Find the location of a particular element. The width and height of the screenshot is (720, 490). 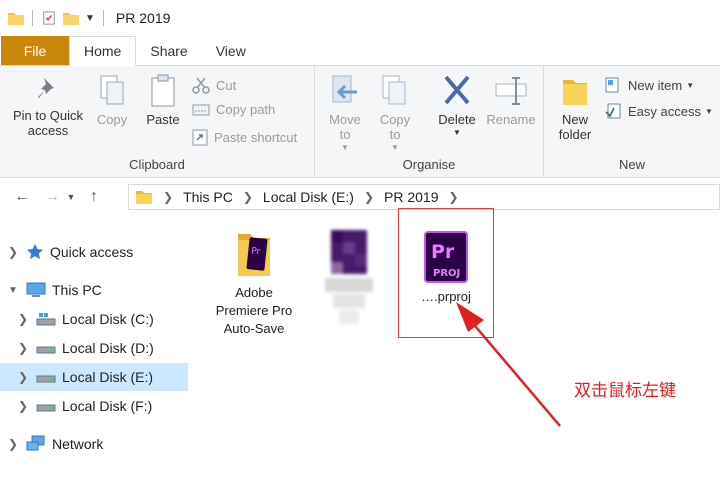

cut-button: Cut is located at coordinates (214, 85).